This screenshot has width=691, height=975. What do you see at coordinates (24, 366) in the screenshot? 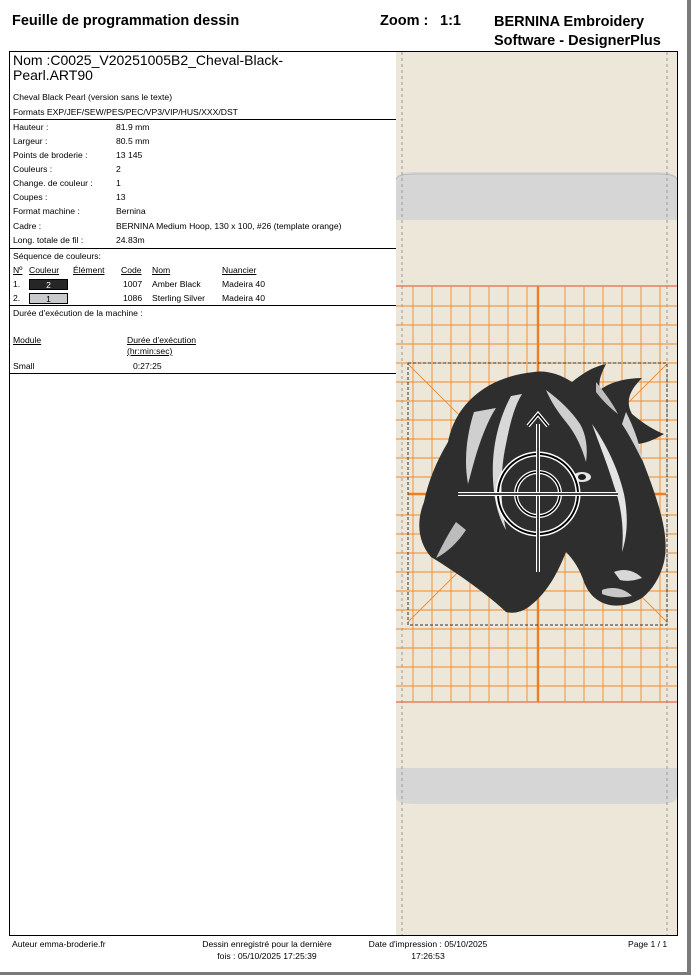
I see `module-name: Small` at bounding box center [24, 366].